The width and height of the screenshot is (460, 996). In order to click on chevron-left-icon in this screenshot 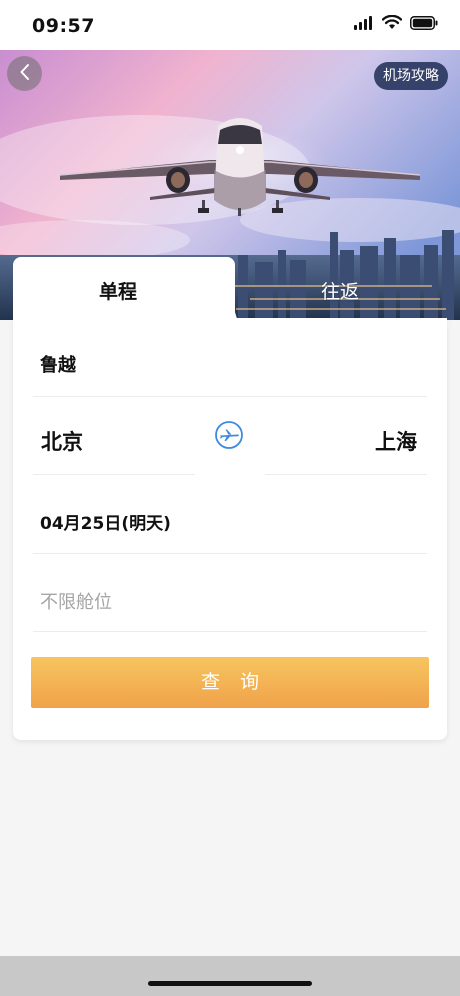, I will do `click(25, 74)`.